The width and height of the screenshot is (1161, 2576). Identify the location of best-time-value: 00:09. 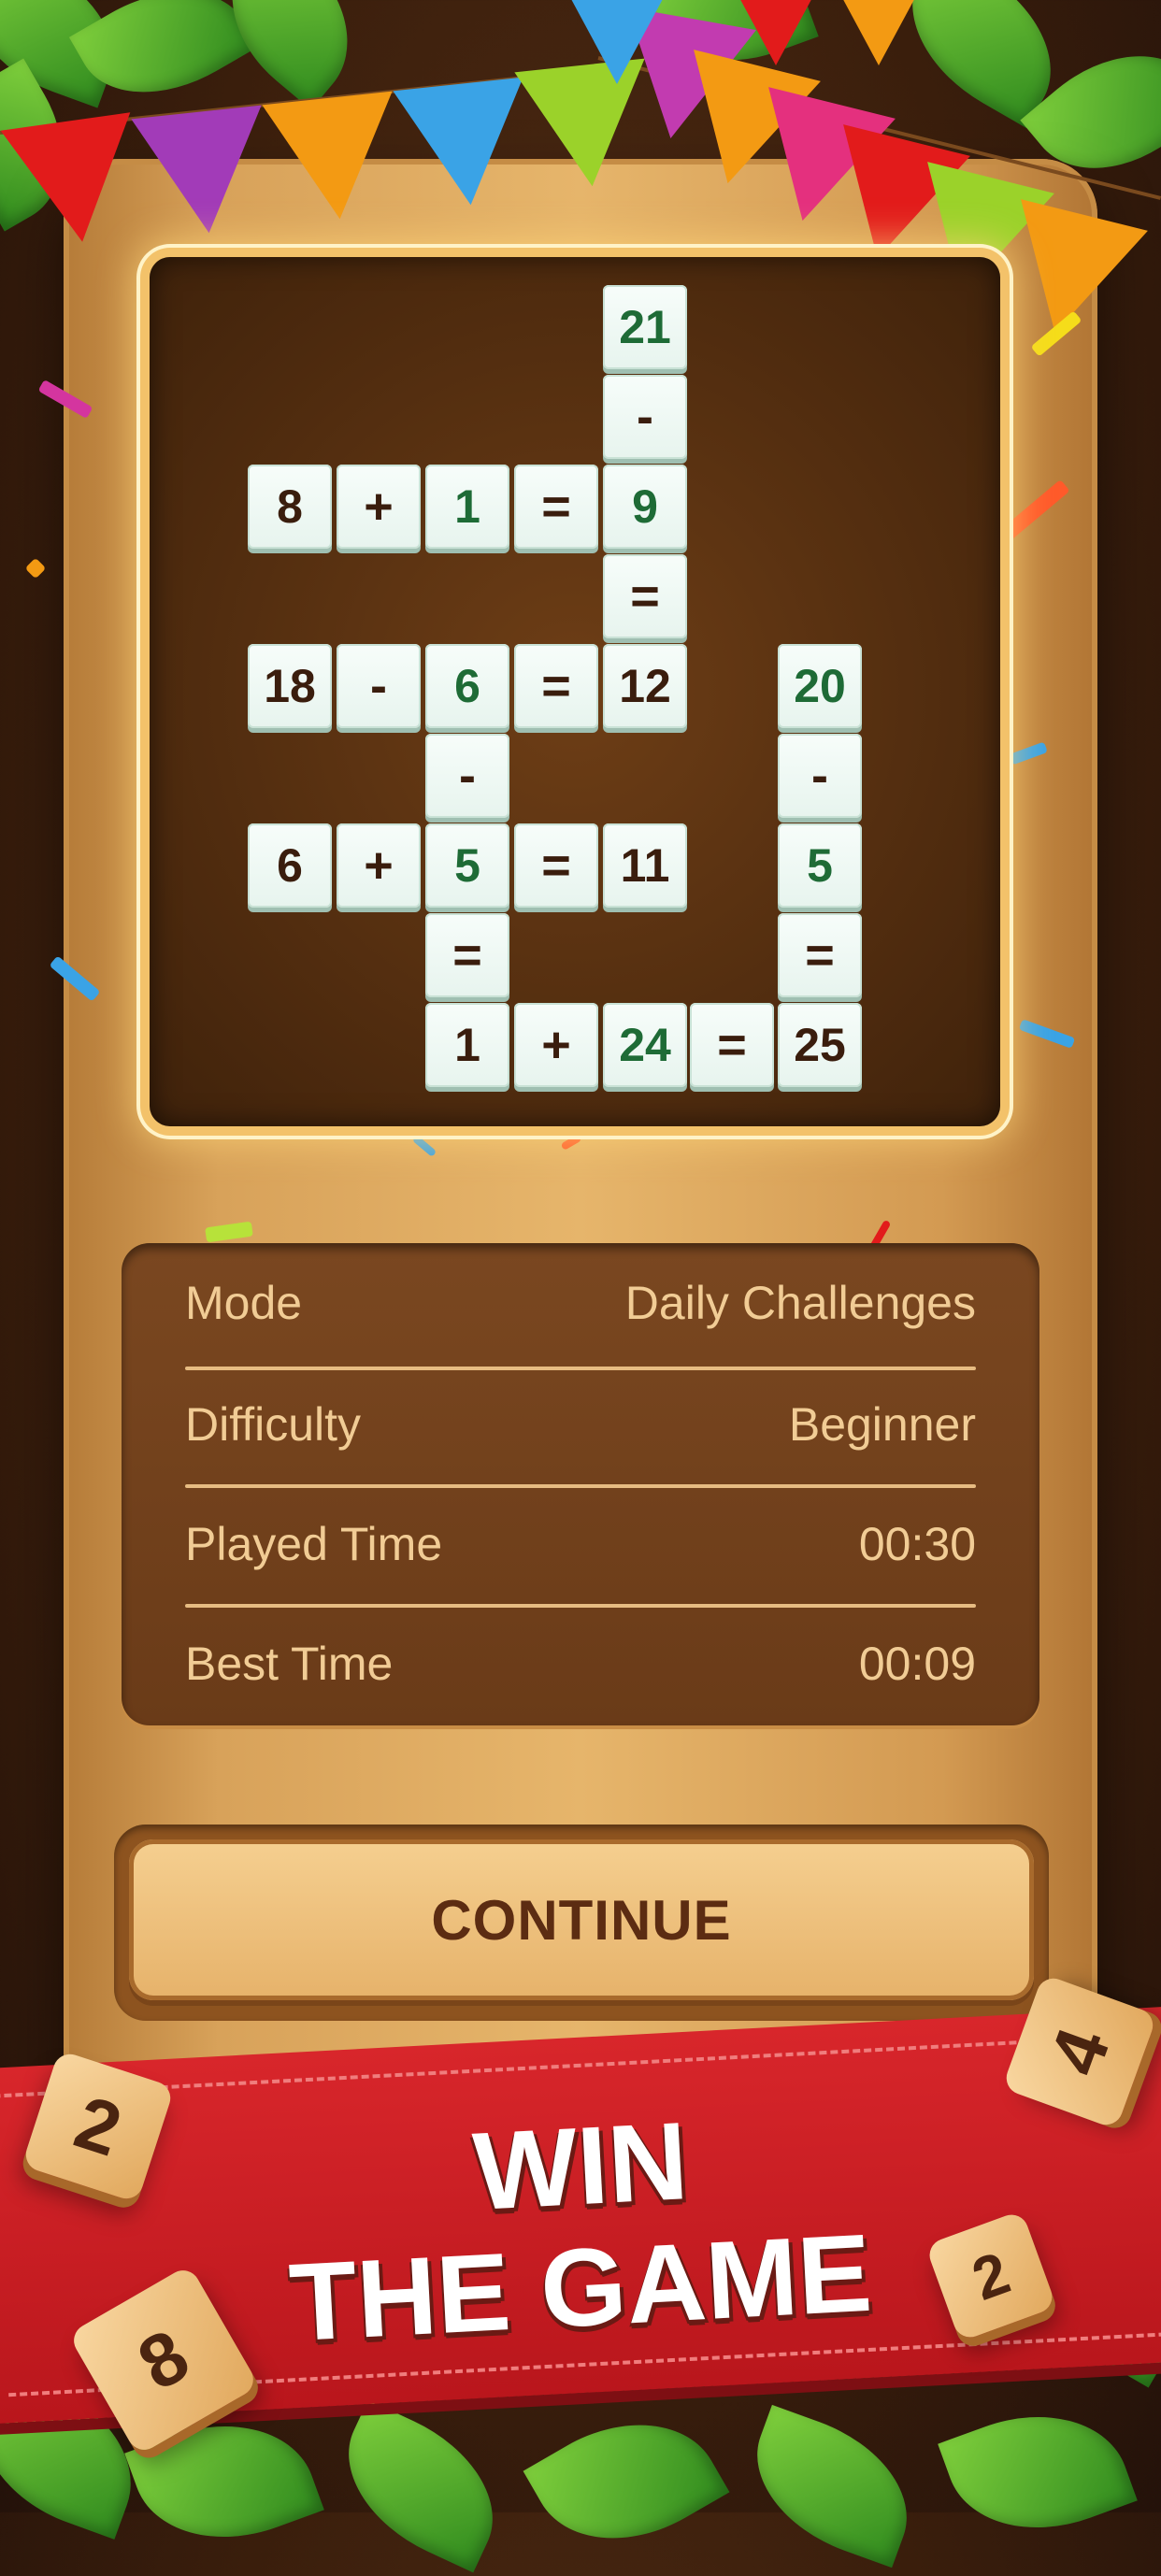
(917, 1663).